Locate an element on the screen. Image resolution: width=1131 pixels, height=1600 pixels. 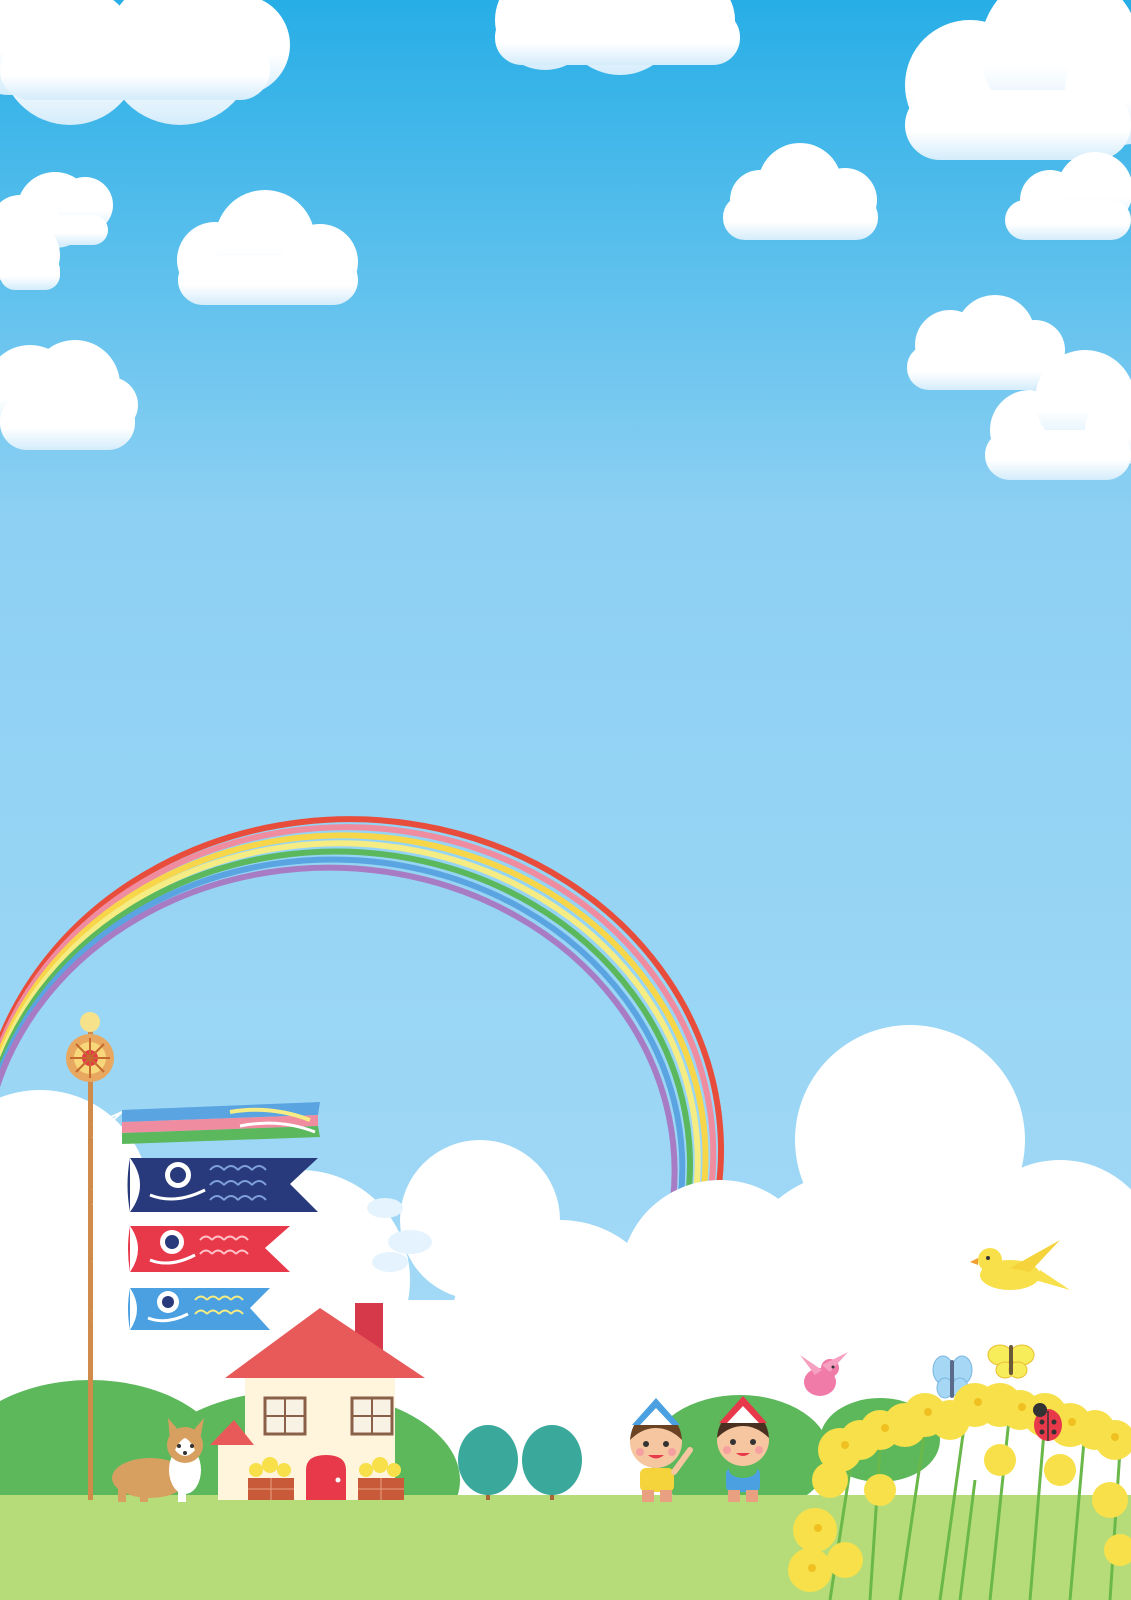
red-koi-icon is located at coordinates (209, 1249).